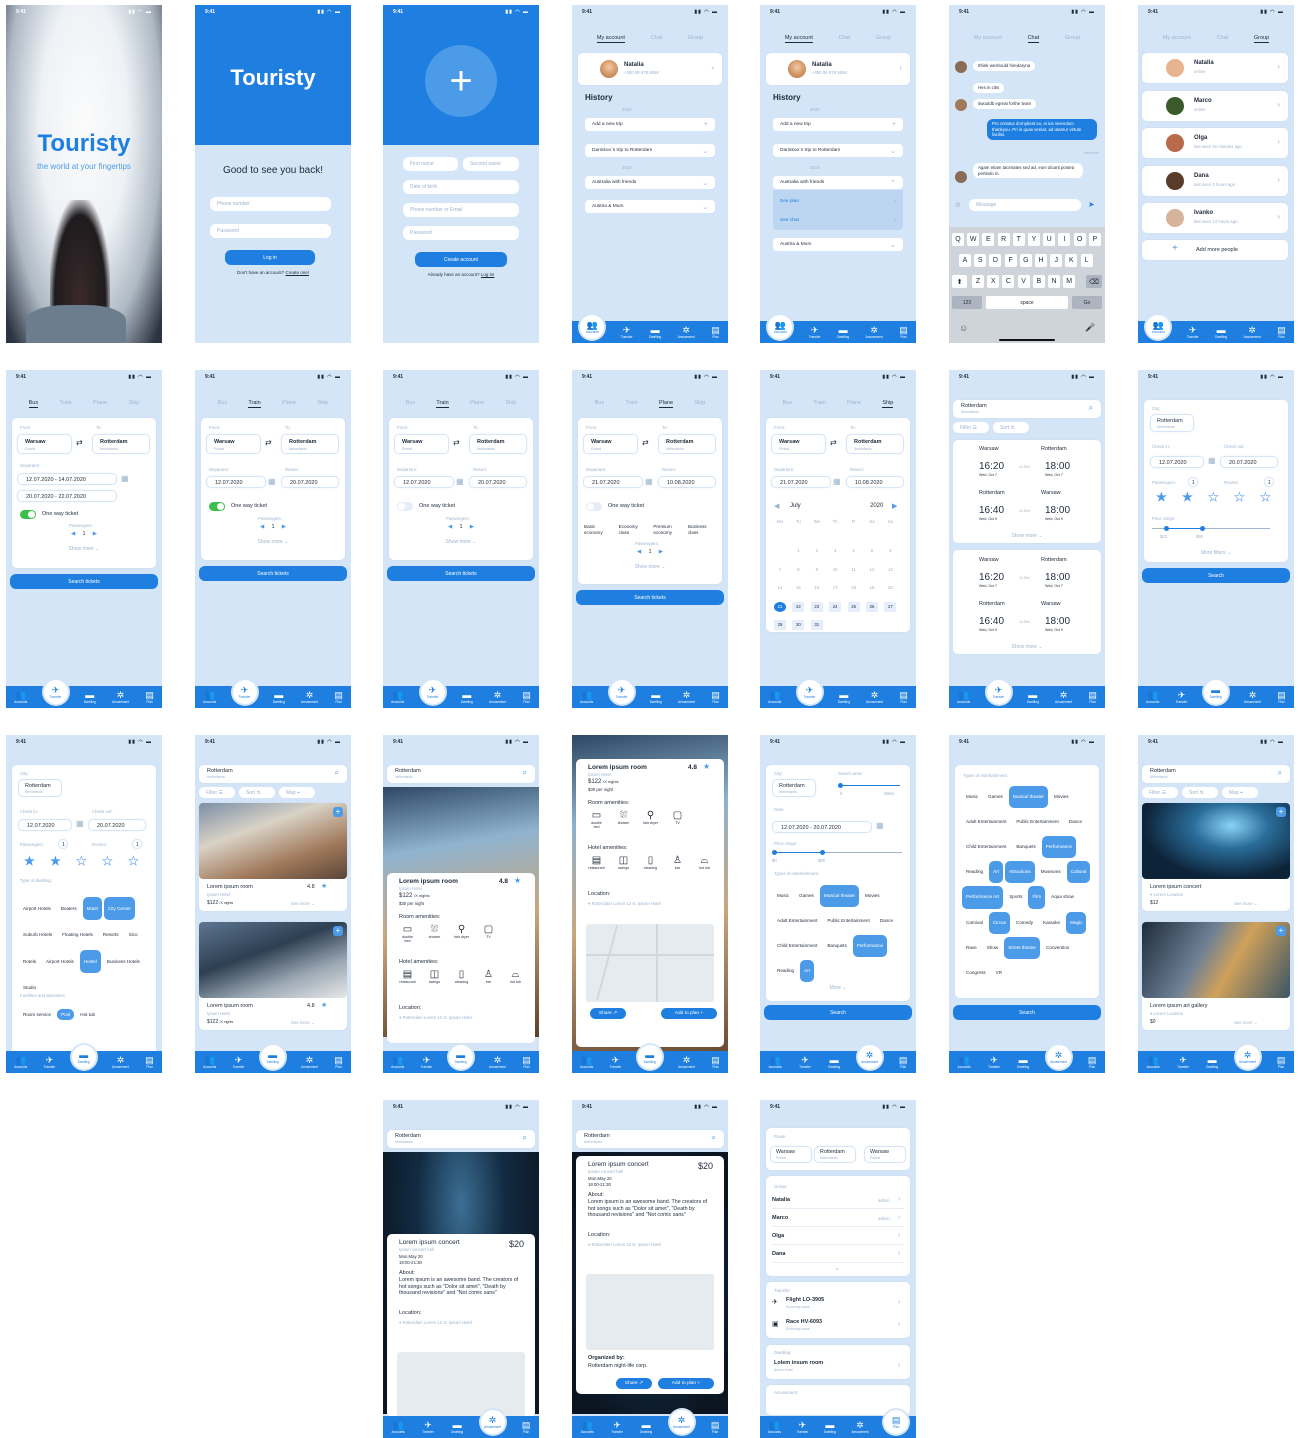 This screenshot has width=1299, height=1438. Describe the element at coordinates (270, 204) in the screenshot. I see `phone-input: Phone number` at that location.